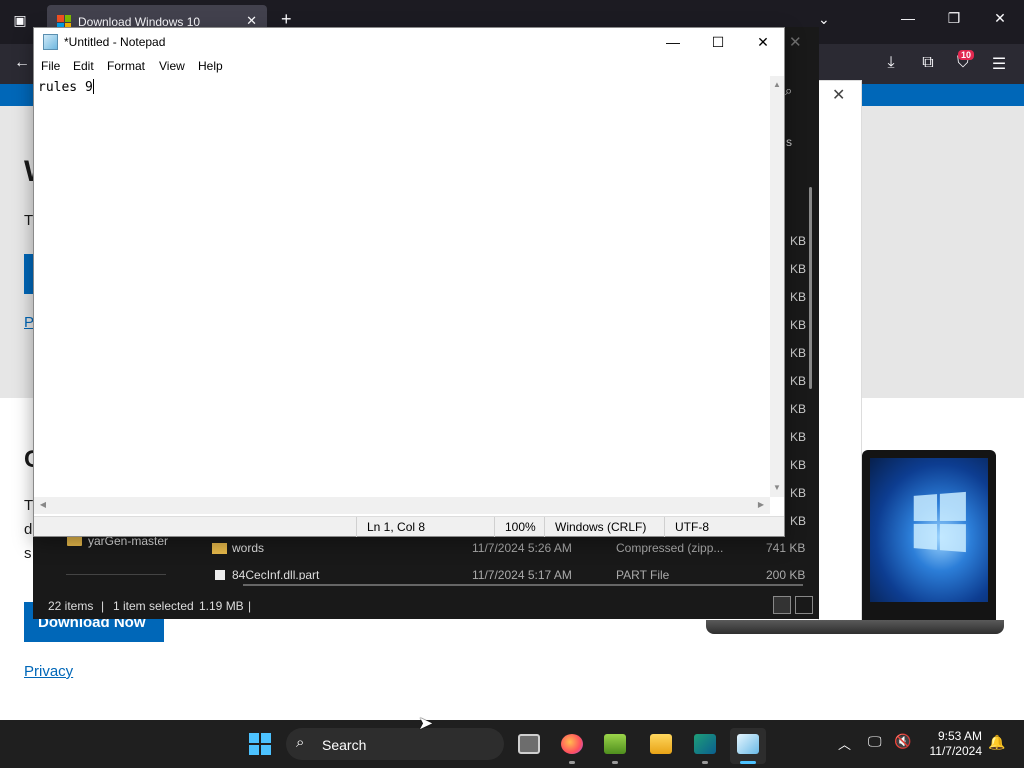 Image resolution: width=1024 pixels, height=768 pixels. I want to click on window-title: *Untitled - Notepad, so click(115, 42).